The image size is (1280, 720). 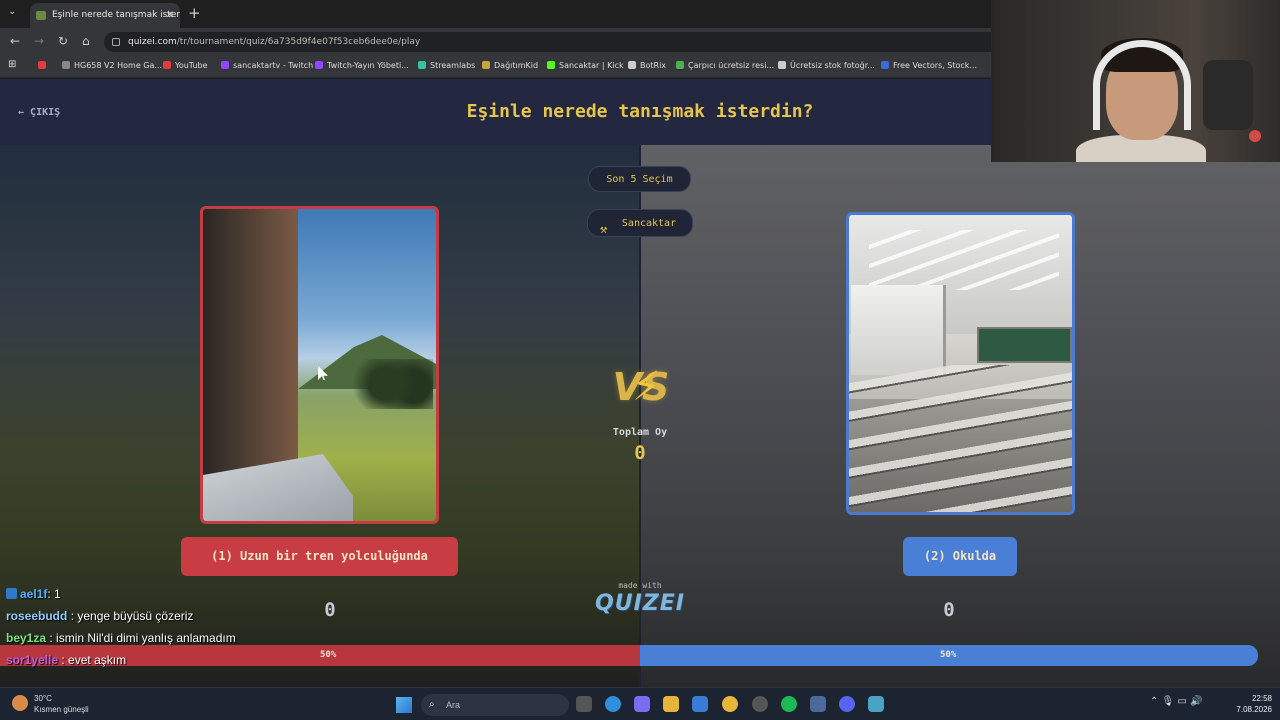 I want to click on chat-message: roseebudd : yenge büyüsü çözeriz, so click(x=171, y=616).